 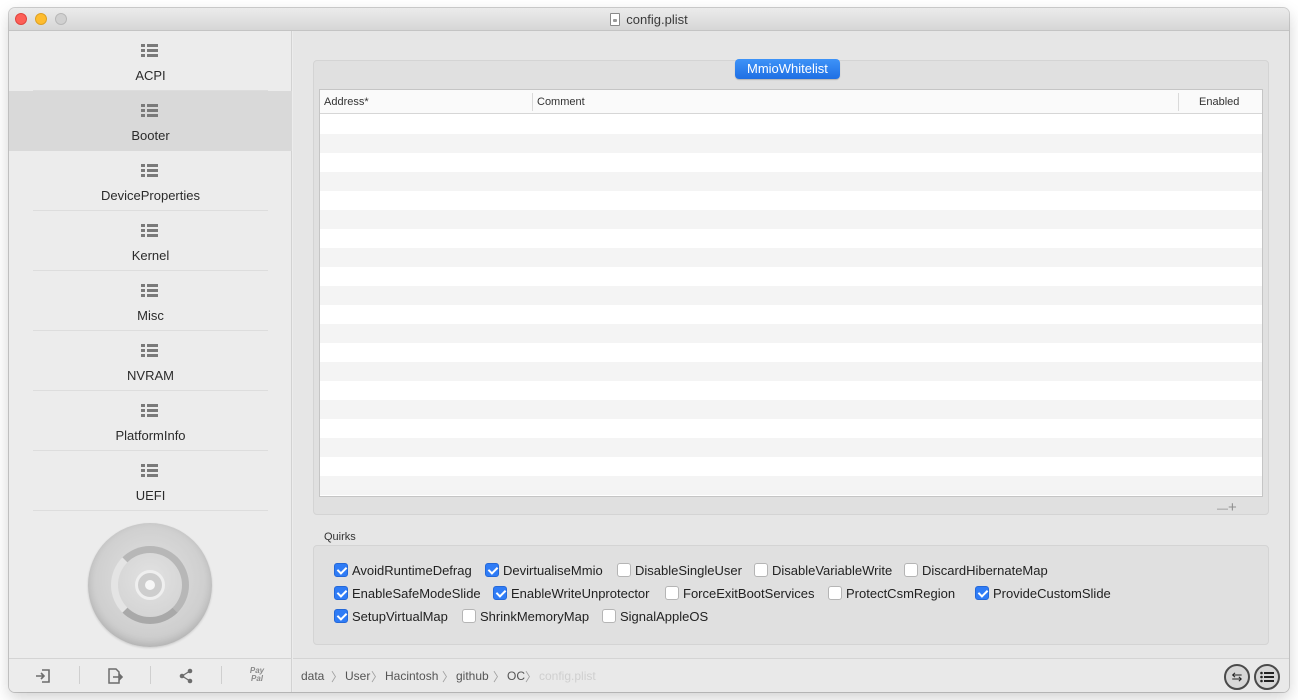 What do you see at coordinates (403, 571) in the screenshot?
I see `checkbox-avoid-runtime-defrag: AvoidRuntimeDefrag` at bounding box center [403, 571].